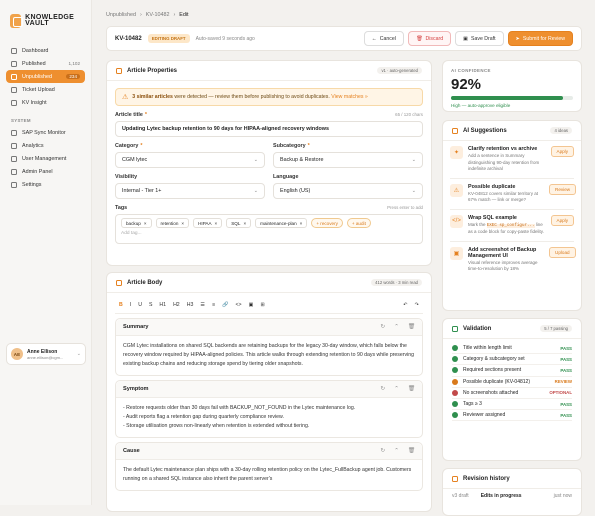 This screenshot has height=516, width=595. What do you see at coordinates (184, 15) in the screenshot?
I see `breadcrumb-current: Edit` at bounding box center [184, 15].